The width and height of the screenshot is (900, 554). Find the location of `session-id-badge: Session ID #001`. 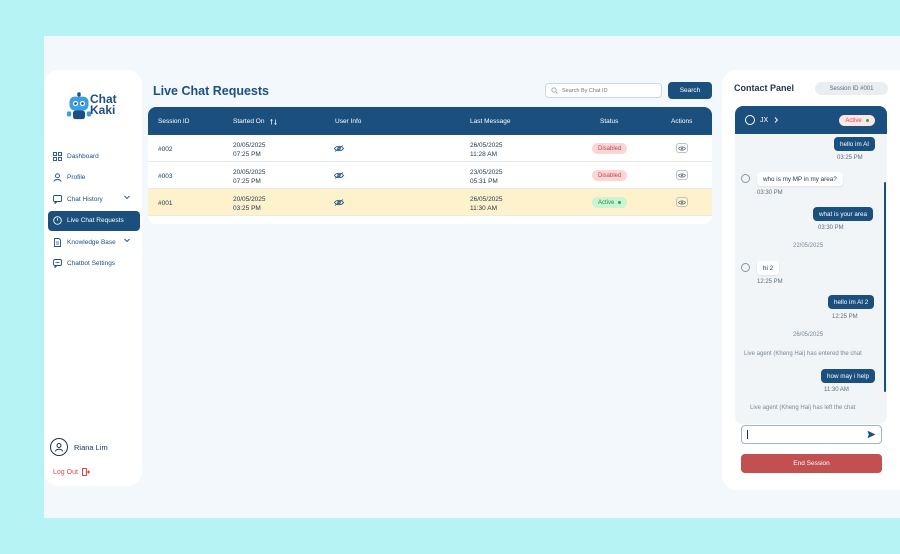

session-id-badge: Session ID #001 is located at coordinates (851, 88).